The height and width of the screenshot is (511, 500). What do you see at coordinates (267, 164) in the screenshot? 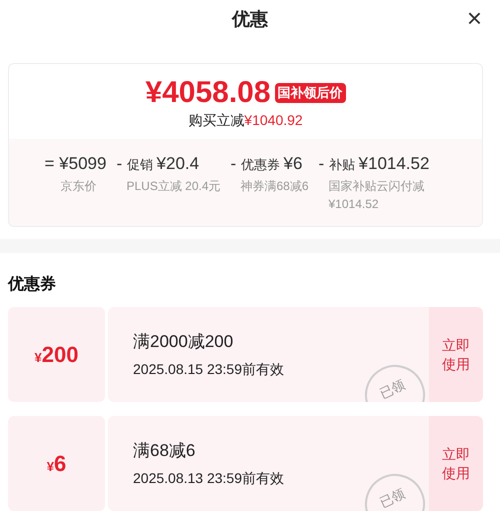
I see `breakdown-amount: - 优惠券 ¥6` at bounding box center [267, 164].